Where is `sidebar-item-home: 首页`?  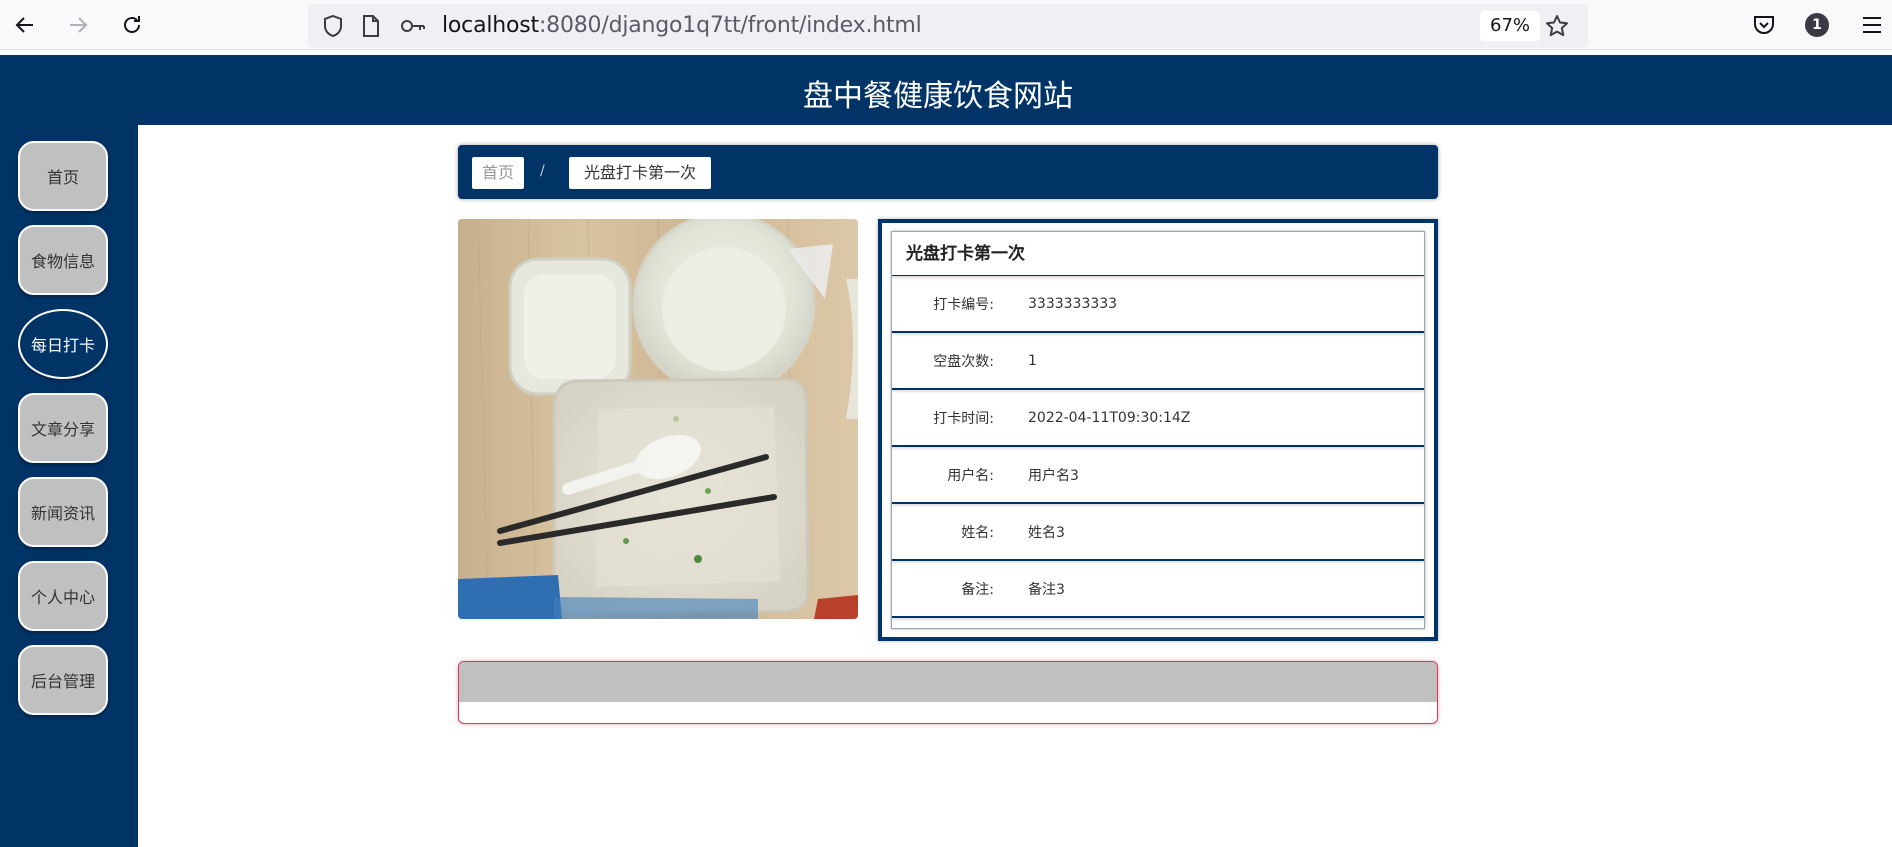
sidebar-item-home: 首页 is located at coordinates (63, 176).